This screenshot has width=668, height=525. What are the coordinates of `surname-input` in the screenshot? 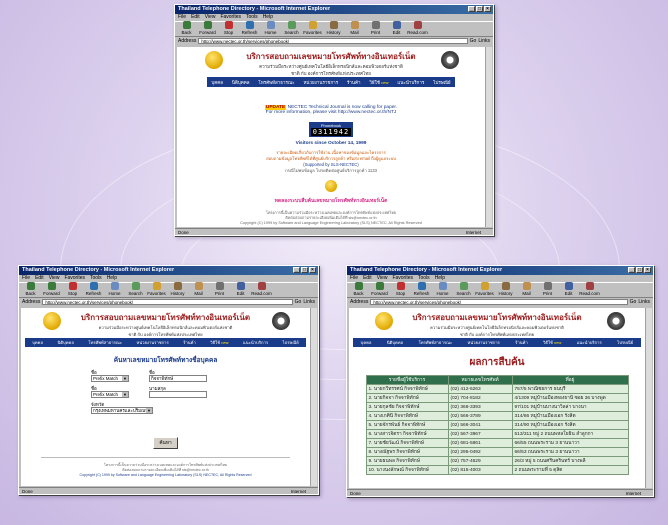 It's located at (178, 394).